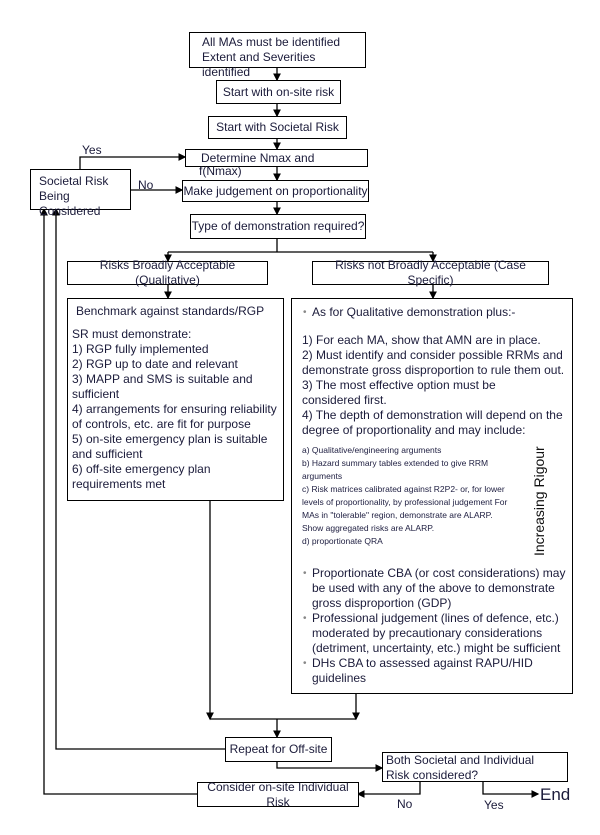 This screenshot has width=600, height=835. I want to click on node-text: Extent and Severities identified, so click(259, 64).